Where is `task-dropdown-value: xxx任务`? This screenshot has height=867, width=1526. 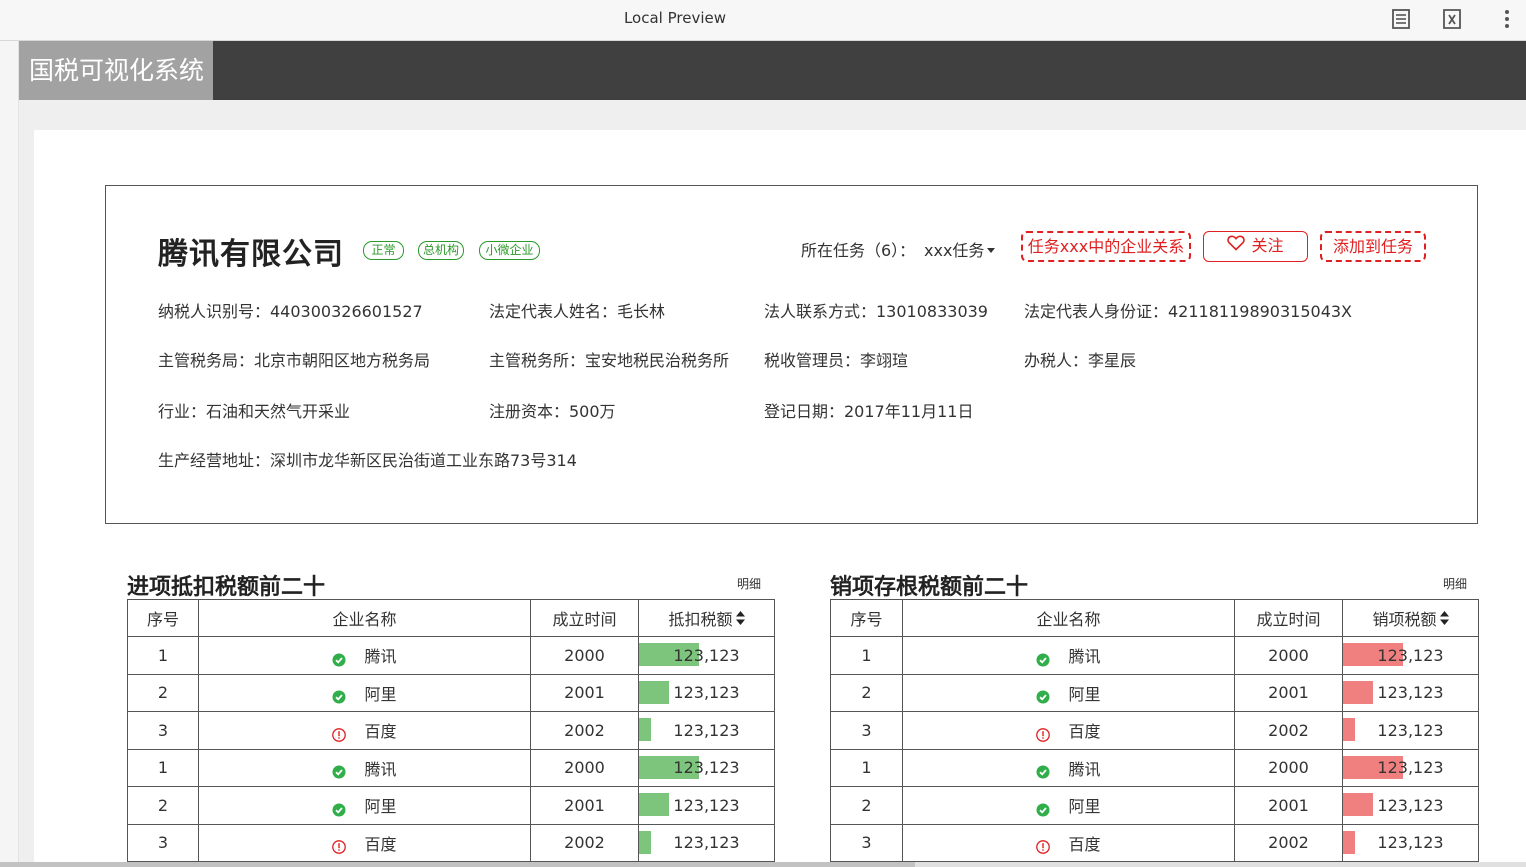 task-dropdown-value: xxx任务 is located at coordinates (954, 250).